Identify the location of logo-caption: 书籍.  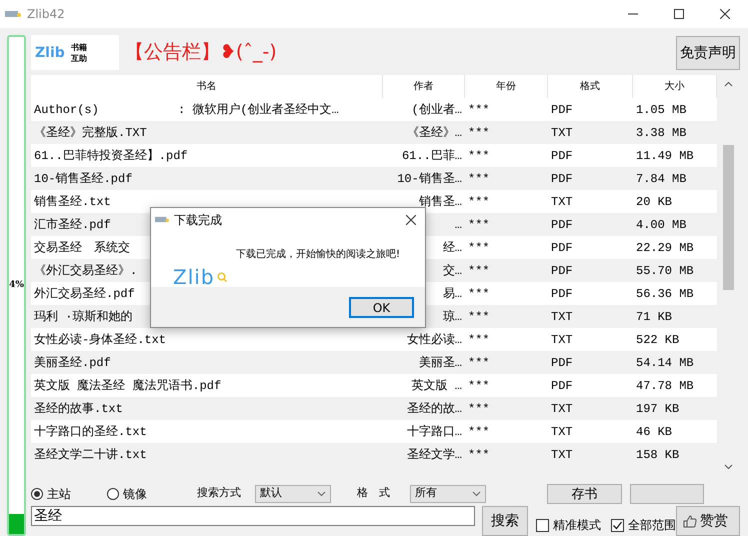
(78, 47).